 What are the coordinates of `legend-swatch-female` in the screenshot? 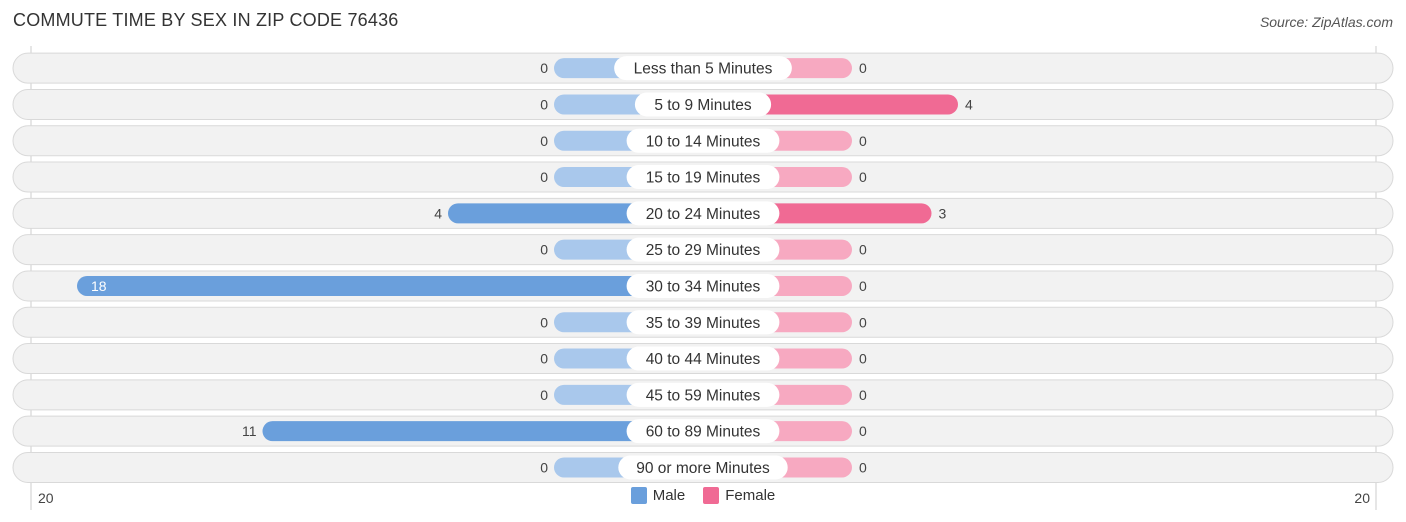 It's located at (711, 495).